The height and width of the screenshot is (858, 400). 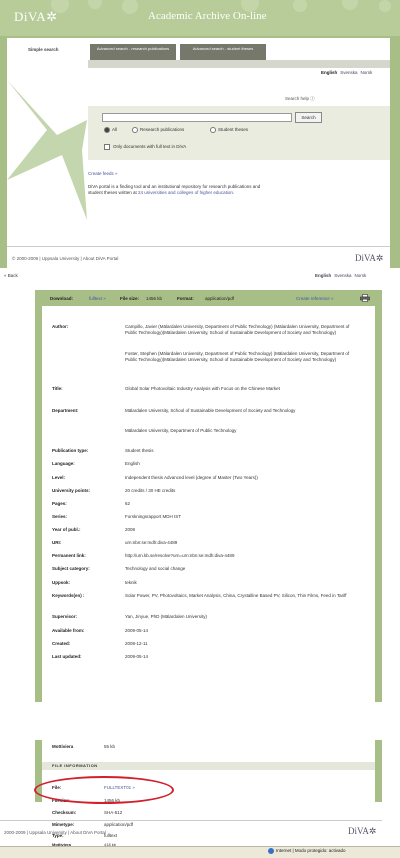 I want to click on department-label: Department:, so click(x=65, y=410).